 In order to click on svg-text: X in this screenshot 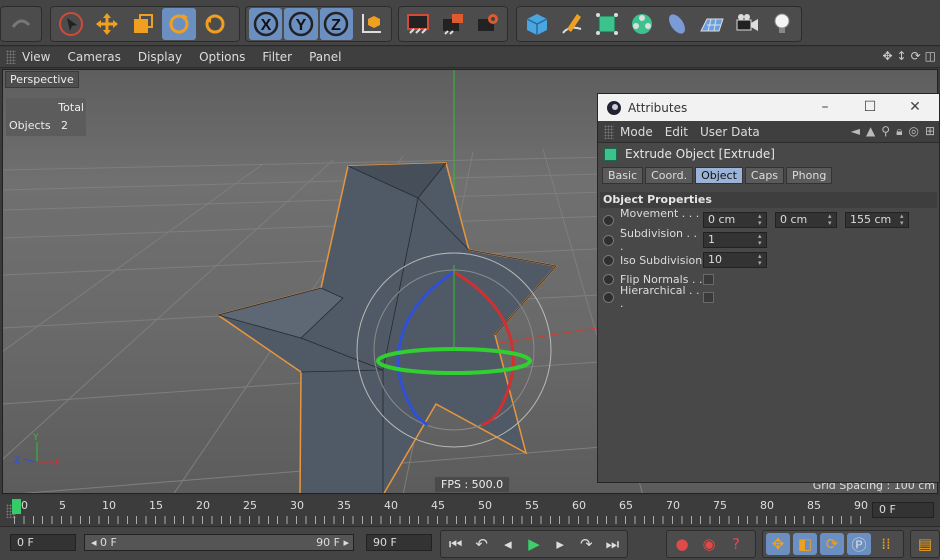, I will do `click(265, 25)`.